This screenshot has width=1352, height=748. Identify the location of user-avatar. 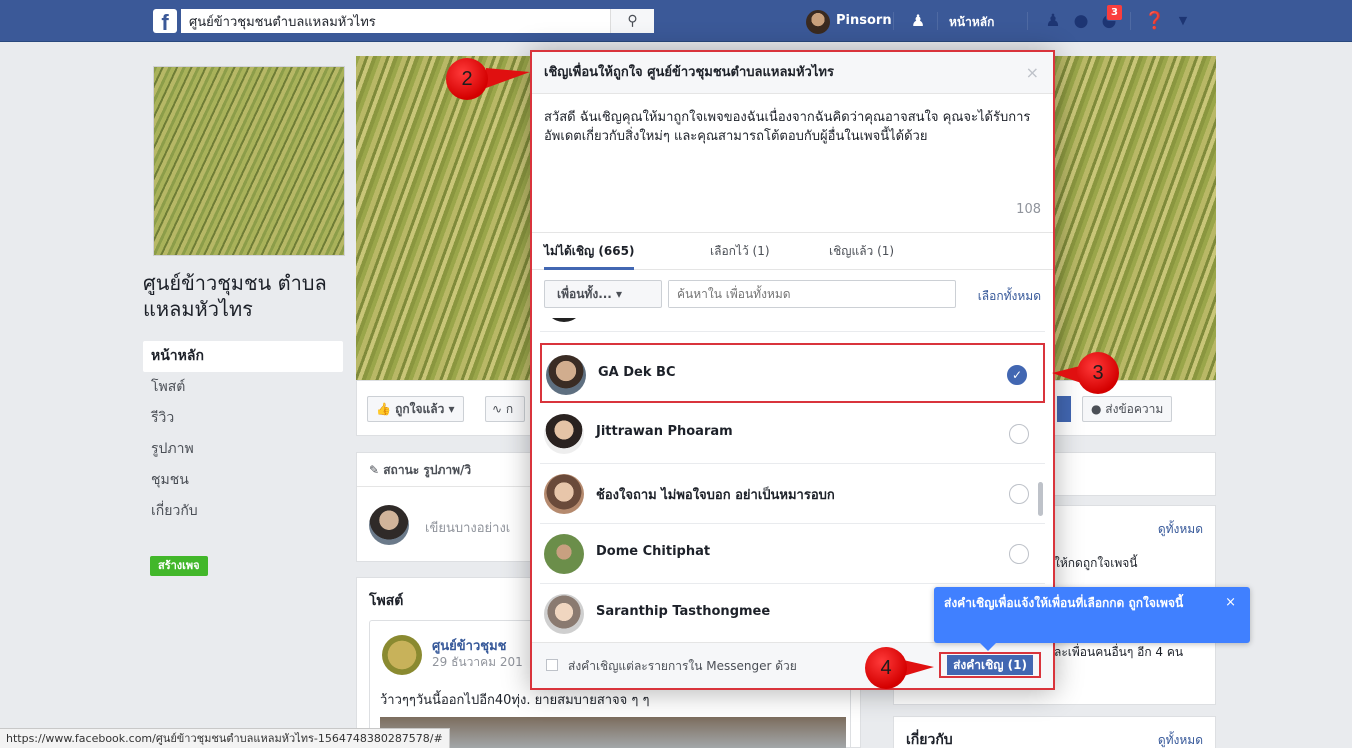
(818, 22).